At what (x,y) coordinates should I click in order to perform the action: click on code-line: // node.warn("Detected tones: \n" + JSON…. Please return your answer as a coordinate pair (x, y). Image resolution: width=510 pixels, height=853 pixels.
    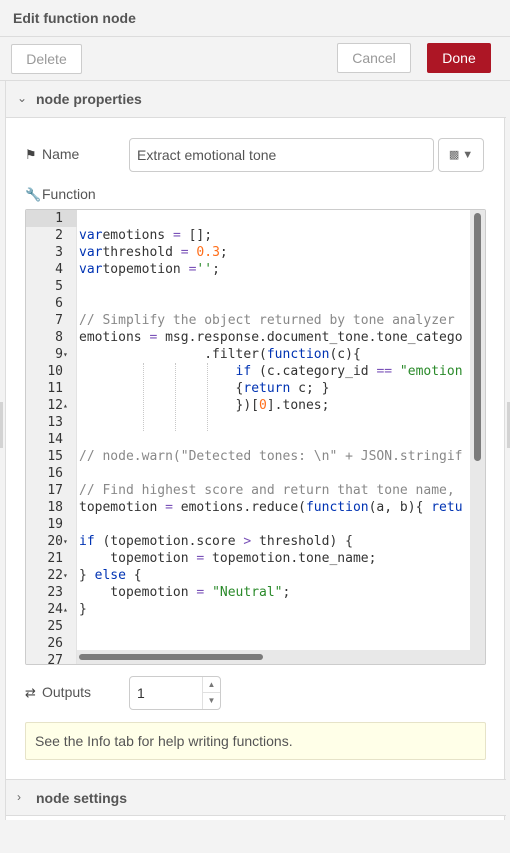
    Looking at the image, I should click on (271, 456).